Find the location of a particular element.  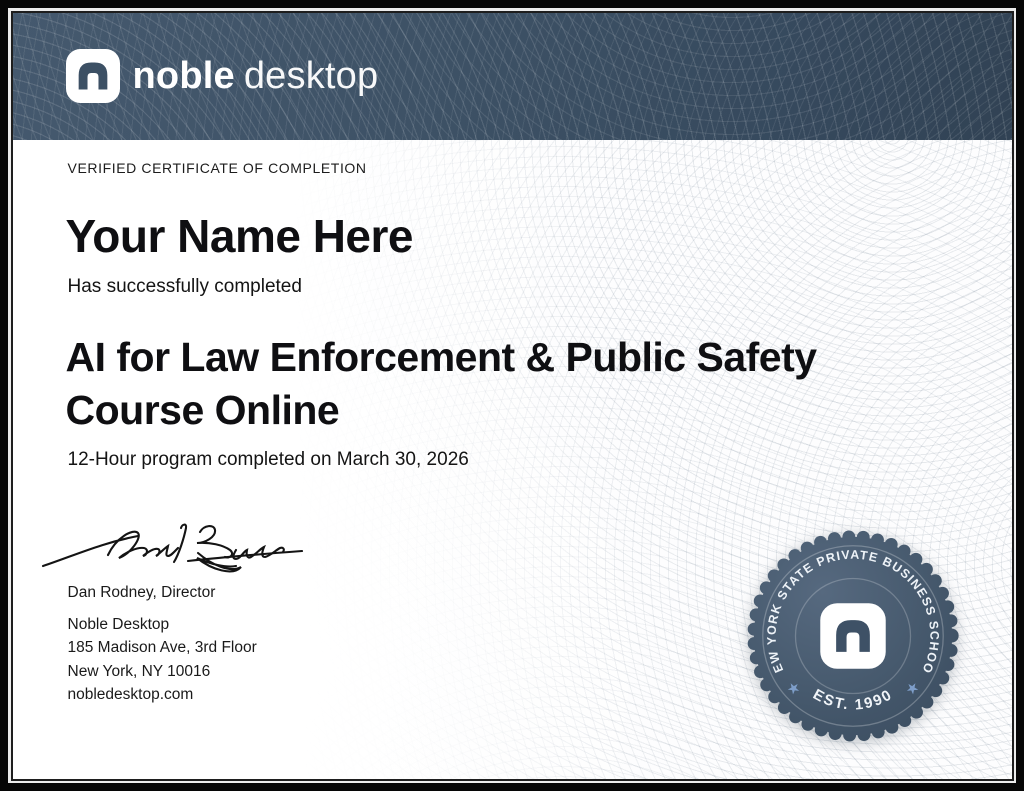

noble-desktop-n-logo-icon is located at coordinates (92, 76).